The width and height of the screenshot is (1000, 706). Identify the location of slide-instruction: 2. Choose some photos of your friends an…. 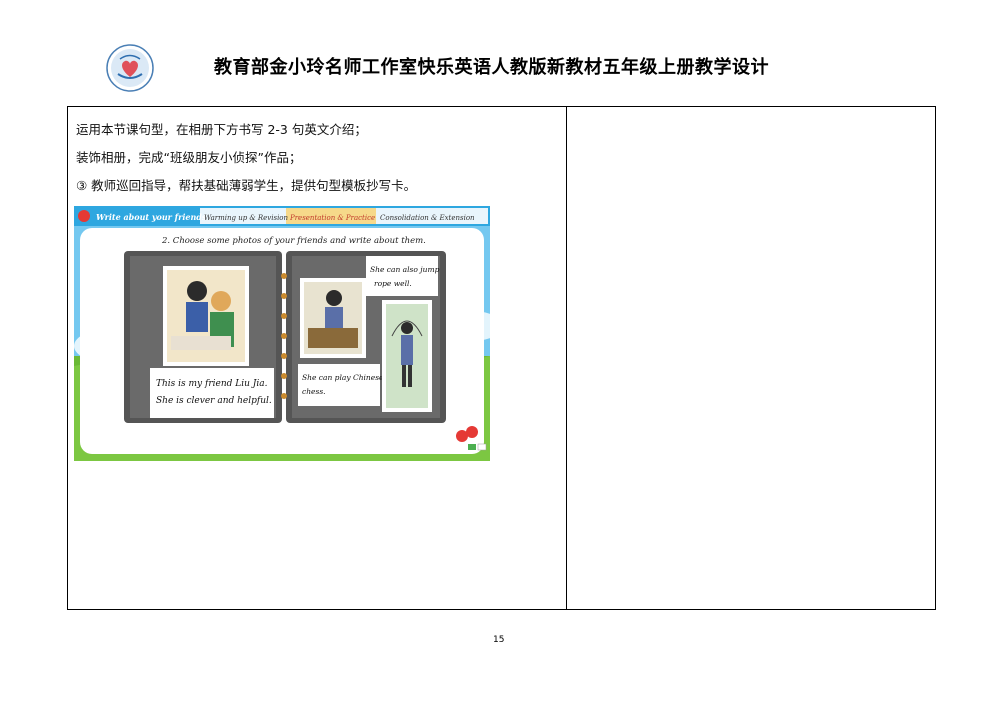
(293, 241).